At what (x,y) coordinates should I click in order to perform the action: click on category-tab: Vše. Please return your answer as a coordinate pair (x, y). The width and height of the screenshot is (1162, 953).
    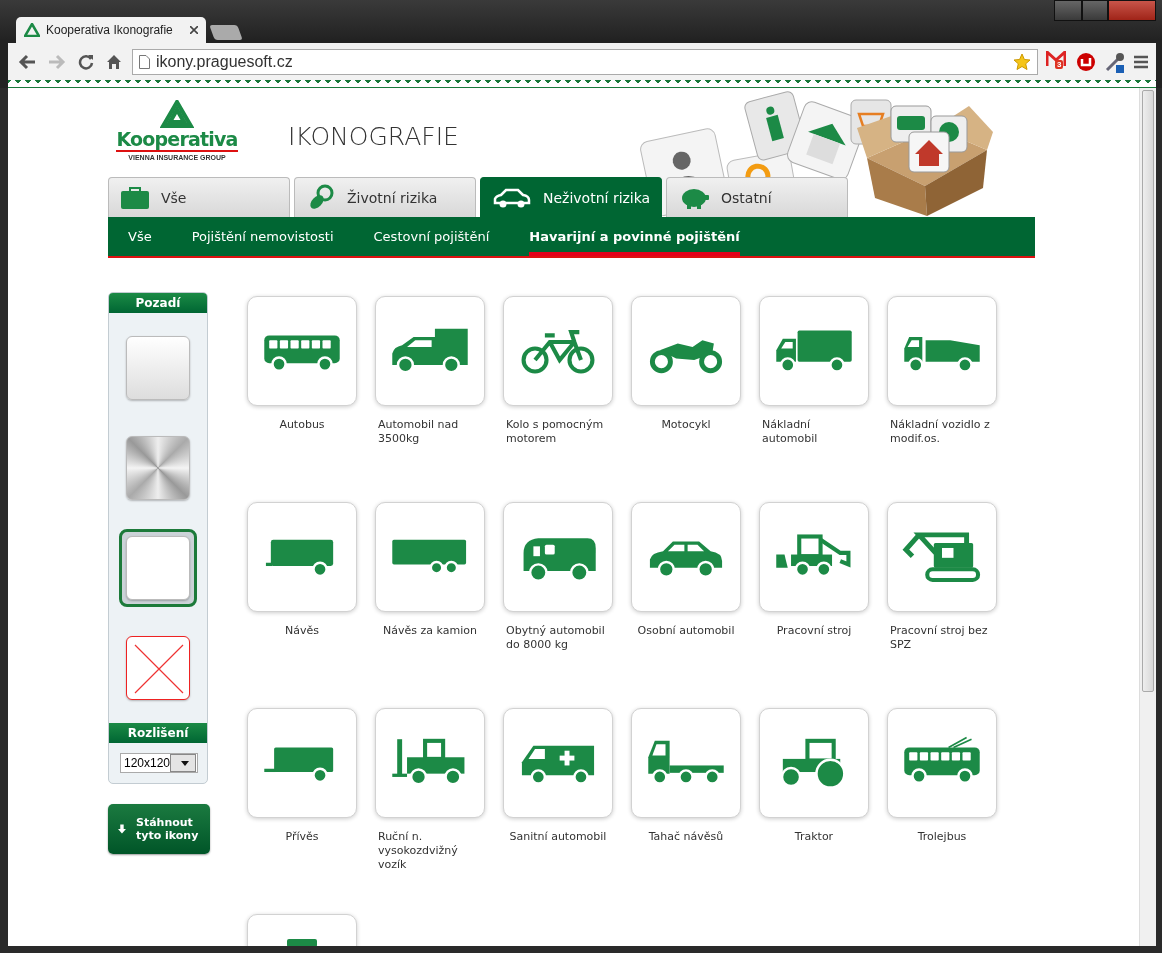
    Looking at the image, I should click on (199, 197).